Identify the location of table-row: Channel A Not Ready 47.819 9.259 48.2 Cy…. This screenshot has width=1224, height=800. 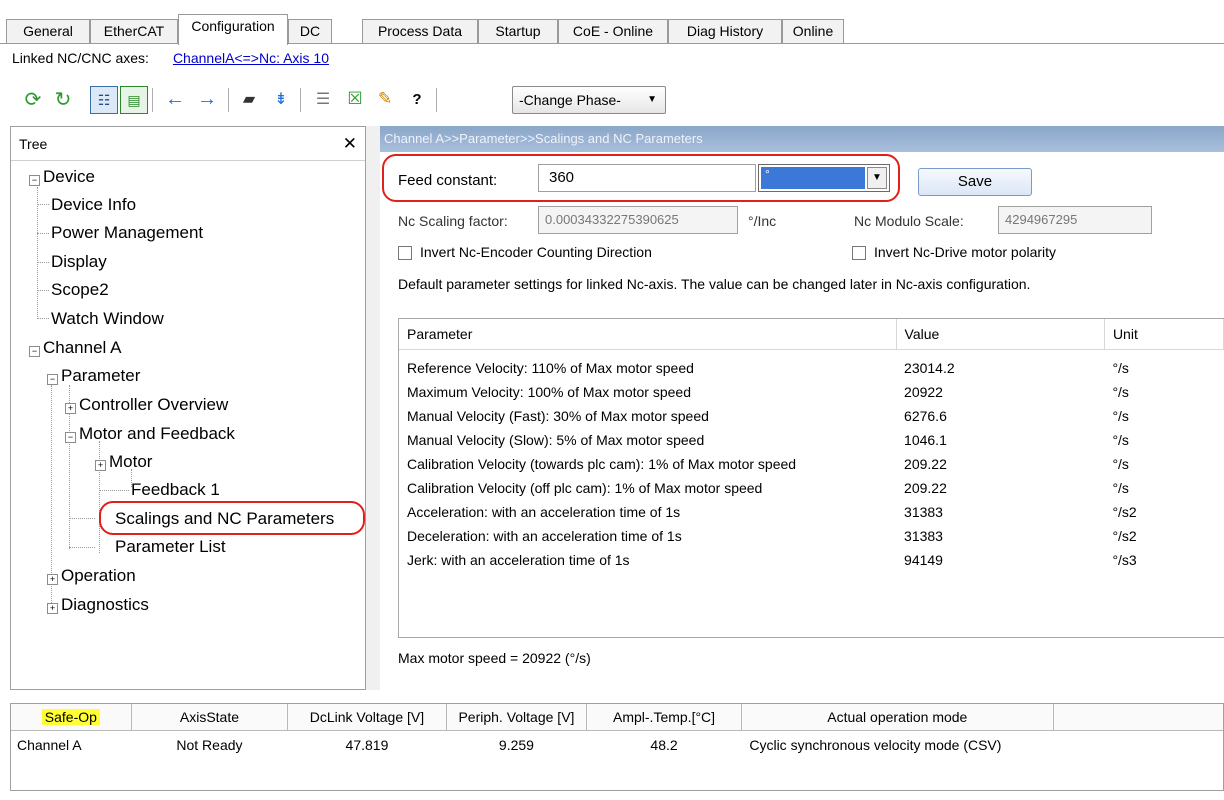
(617, 745).